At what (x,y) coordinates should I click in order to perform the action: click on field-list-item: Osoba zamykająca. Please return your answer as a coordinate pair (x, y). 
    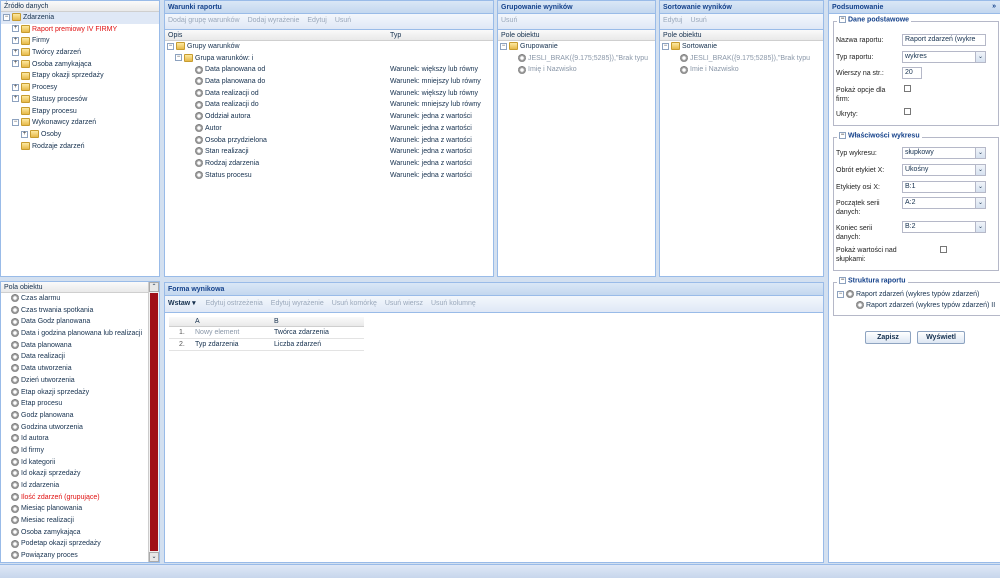
    Looking at the image, I should click on (81, 533).